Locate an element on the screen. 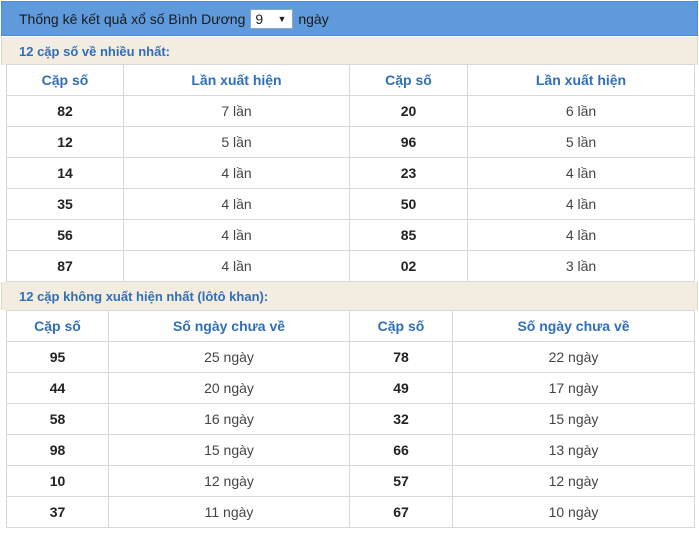 The image size is (699, 533). table-row: 58 16 ngày 32 15 ngày is located at coordinates (350, 419).